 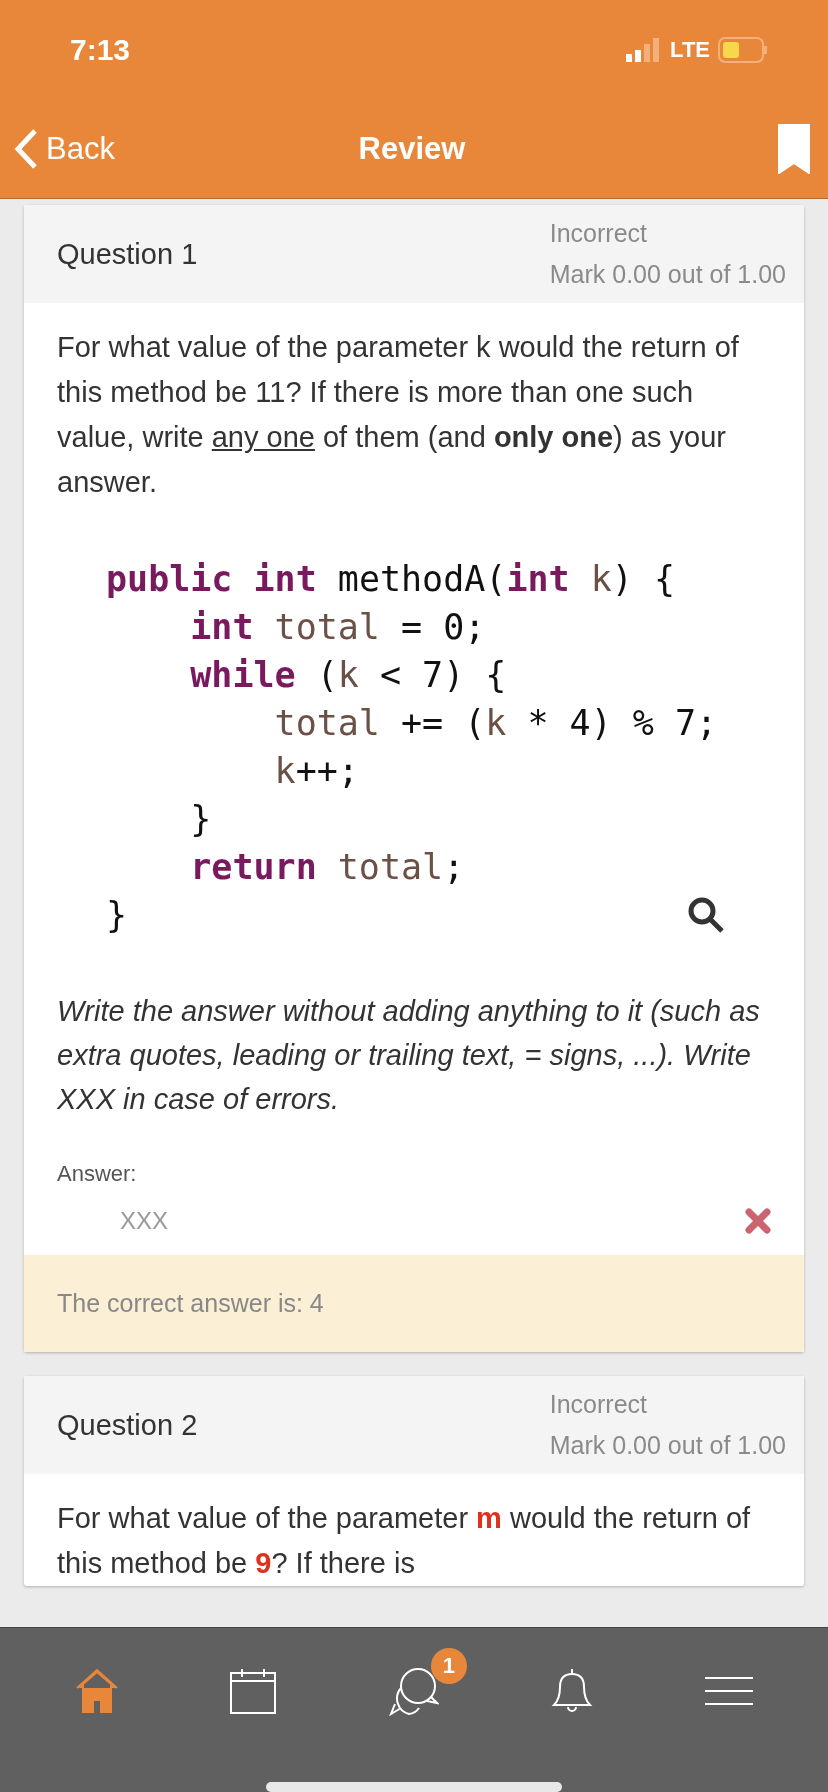 I want to click on answer-value: XXX, so click(x=144, y=1221).